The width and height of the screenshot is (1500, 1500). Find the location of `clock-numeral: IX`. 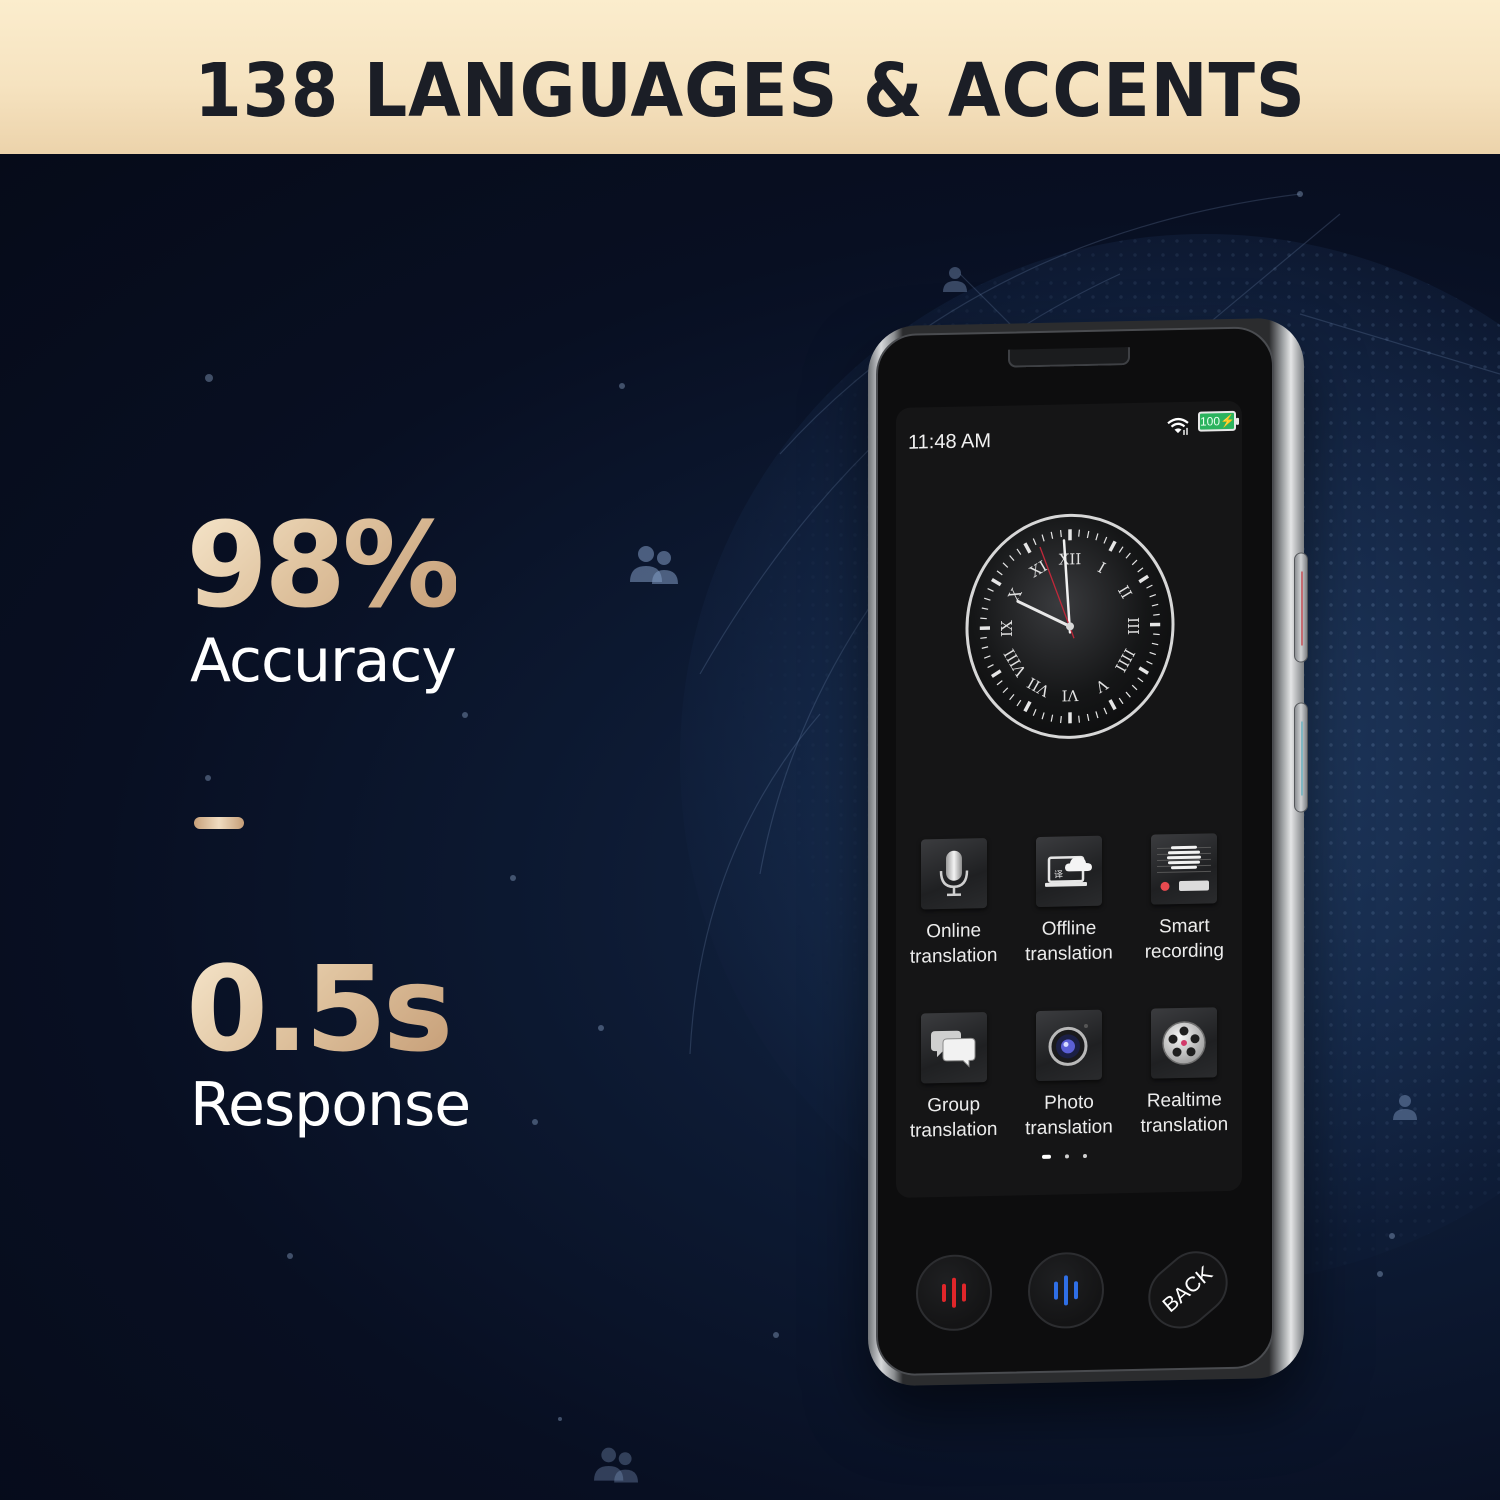

clock-numeral: IX is located at coordinates (1007, 628).